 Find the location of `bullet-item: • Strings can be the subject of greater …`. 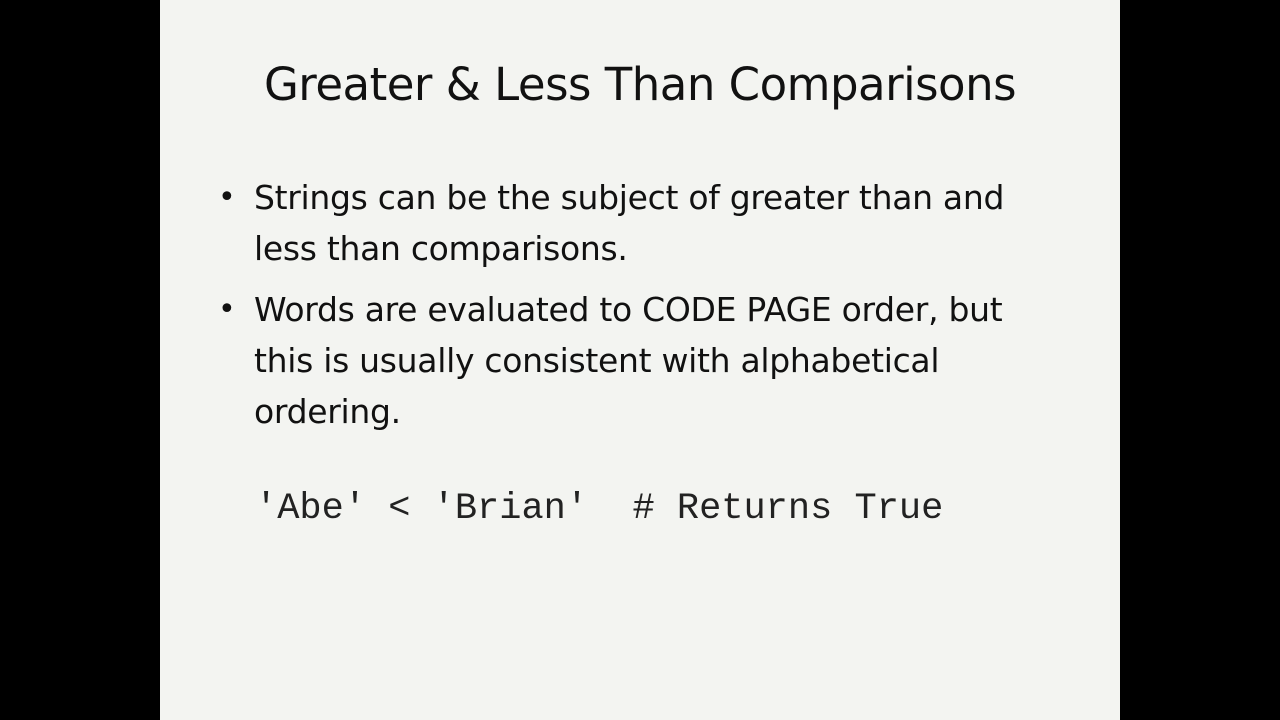

bullet-item: • Strings can be the subject of greater … is located at coordinates (636, 223).